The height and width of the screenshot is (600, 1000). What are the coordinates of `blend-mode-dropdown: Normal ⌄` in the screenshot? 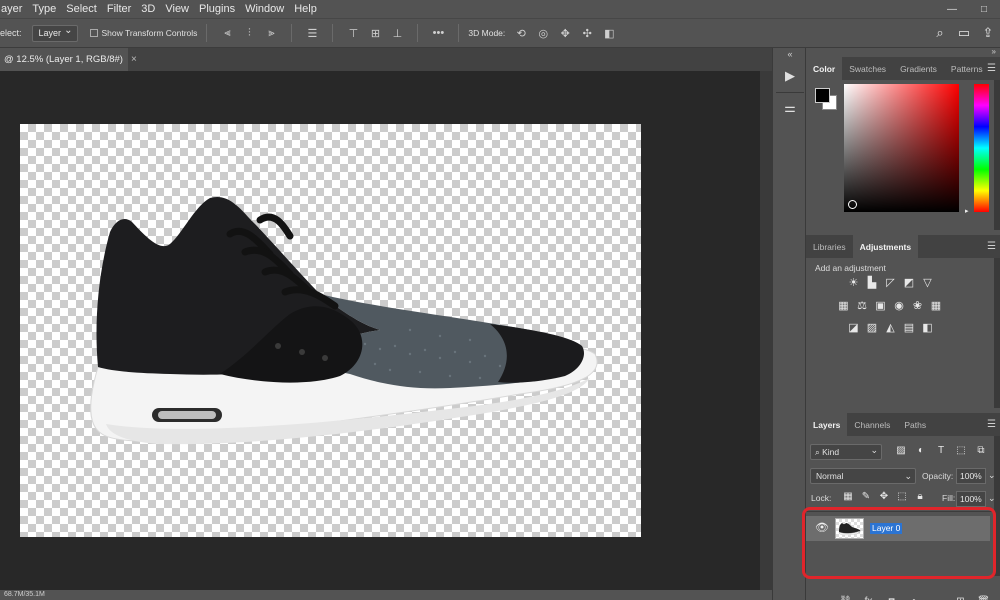 It's located at (863, 476).